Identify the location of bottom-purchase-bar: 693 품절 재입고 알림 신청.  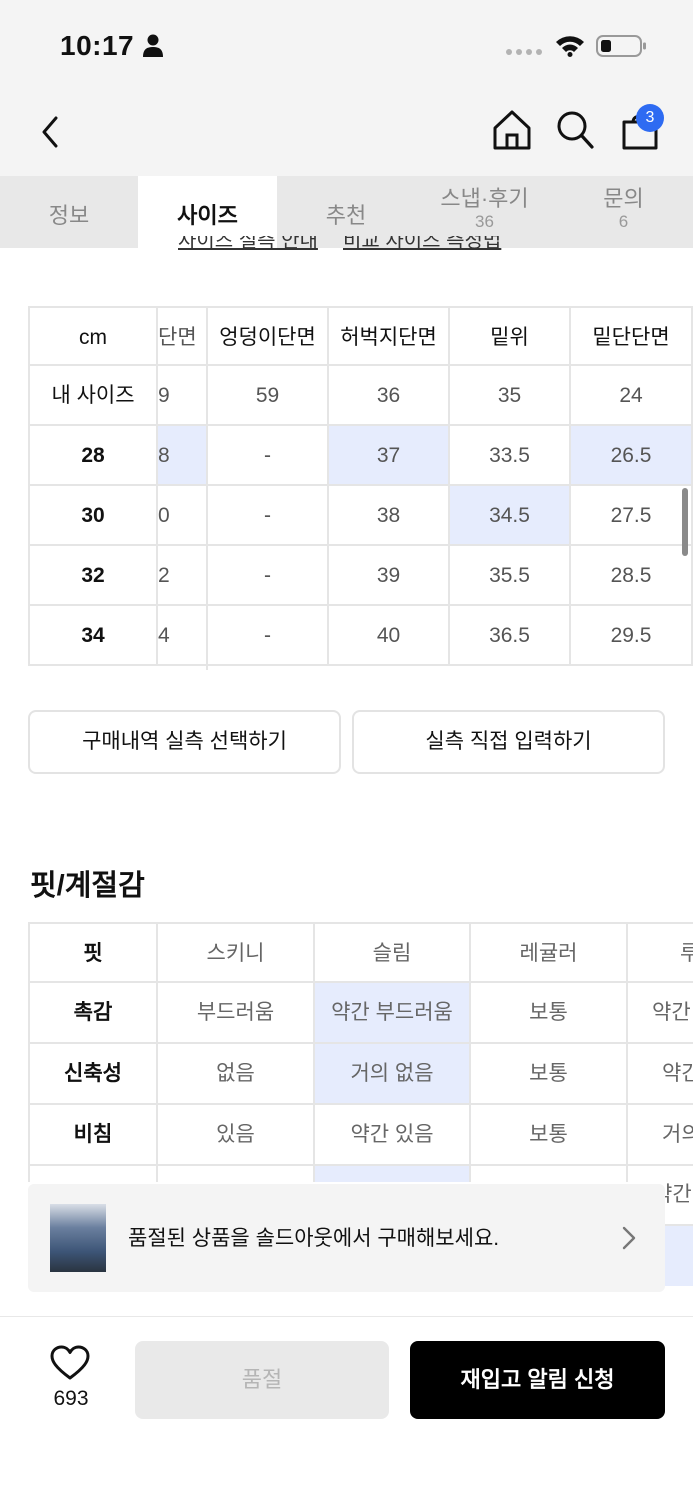
(346, 1408).